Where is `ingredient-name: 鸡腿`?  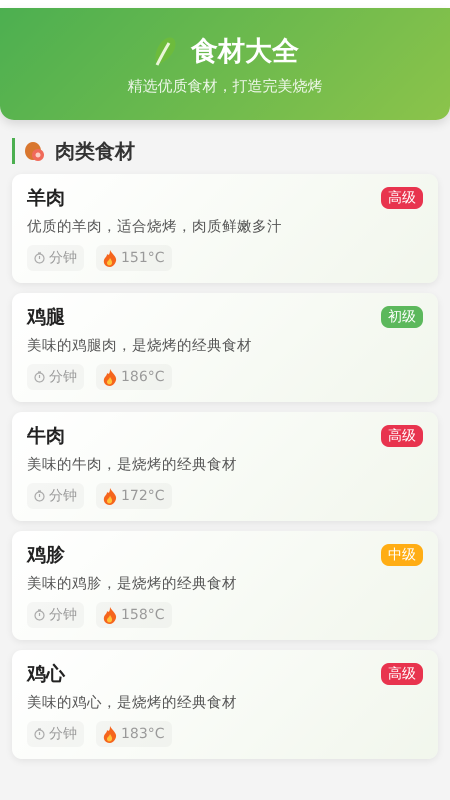 ingredient-name: 鸡腿 is located at coordinates (46, 317).